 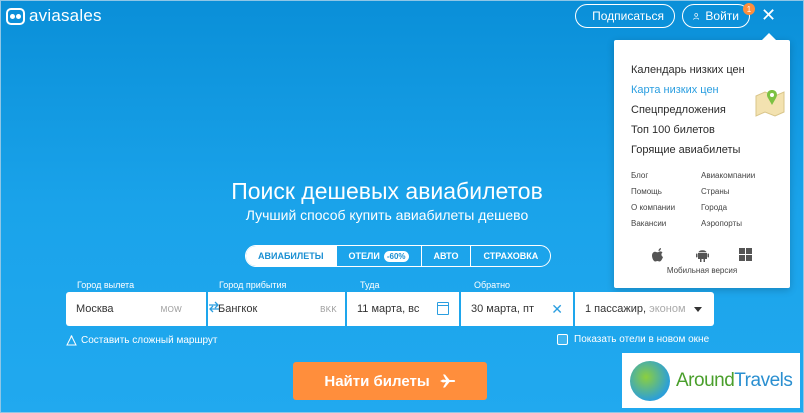 I want to click on aviasales-logo-icon, so click(x=15, y=16).